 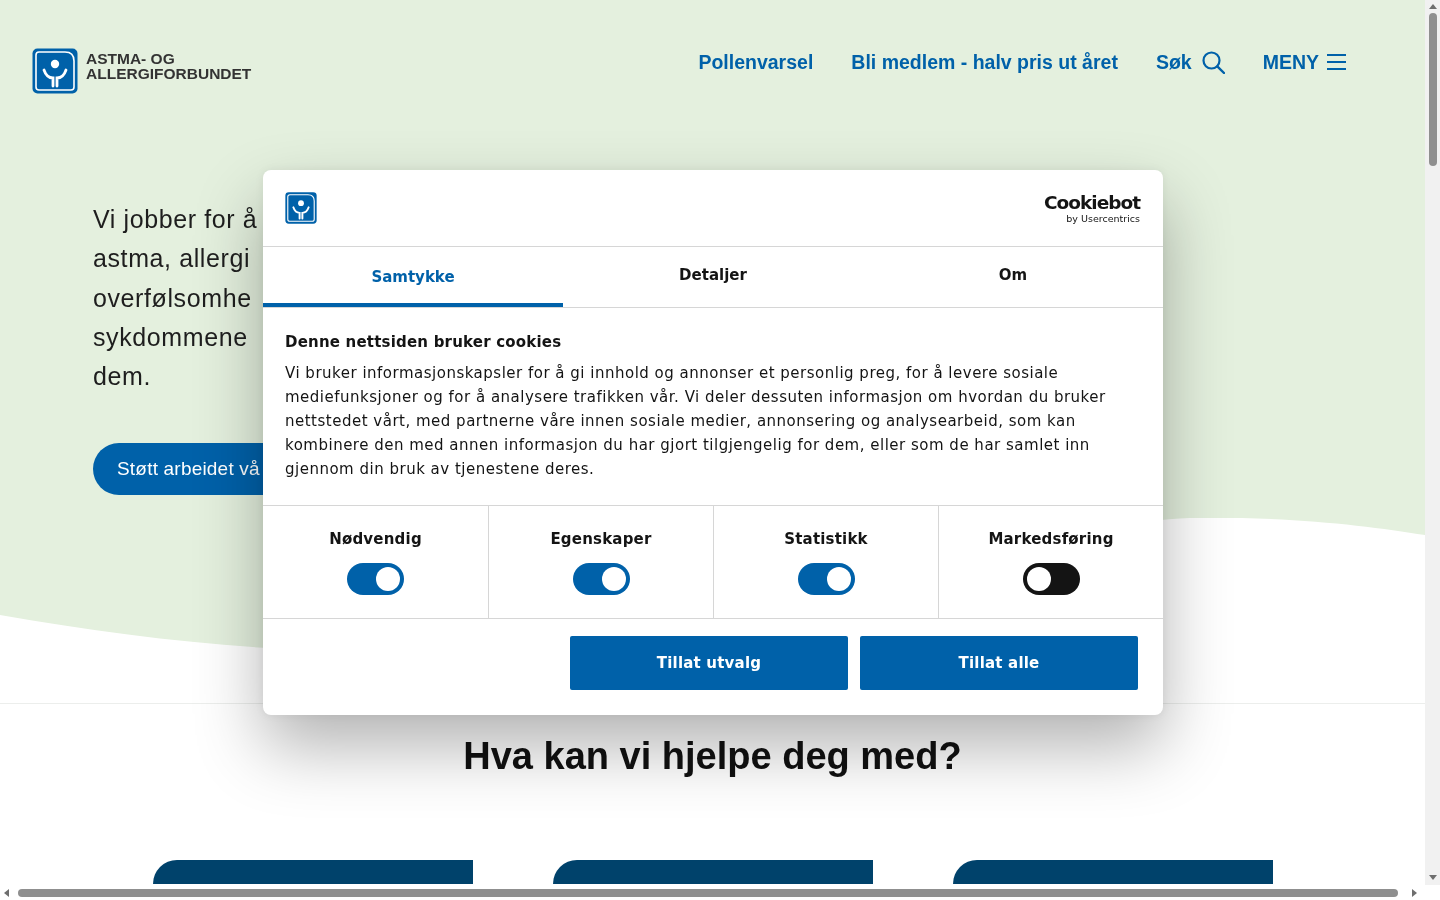 What do you see at coordinates (713, 277) in the screenshot?
I see `tab: Detaljer` at bounding box center [713, 277].